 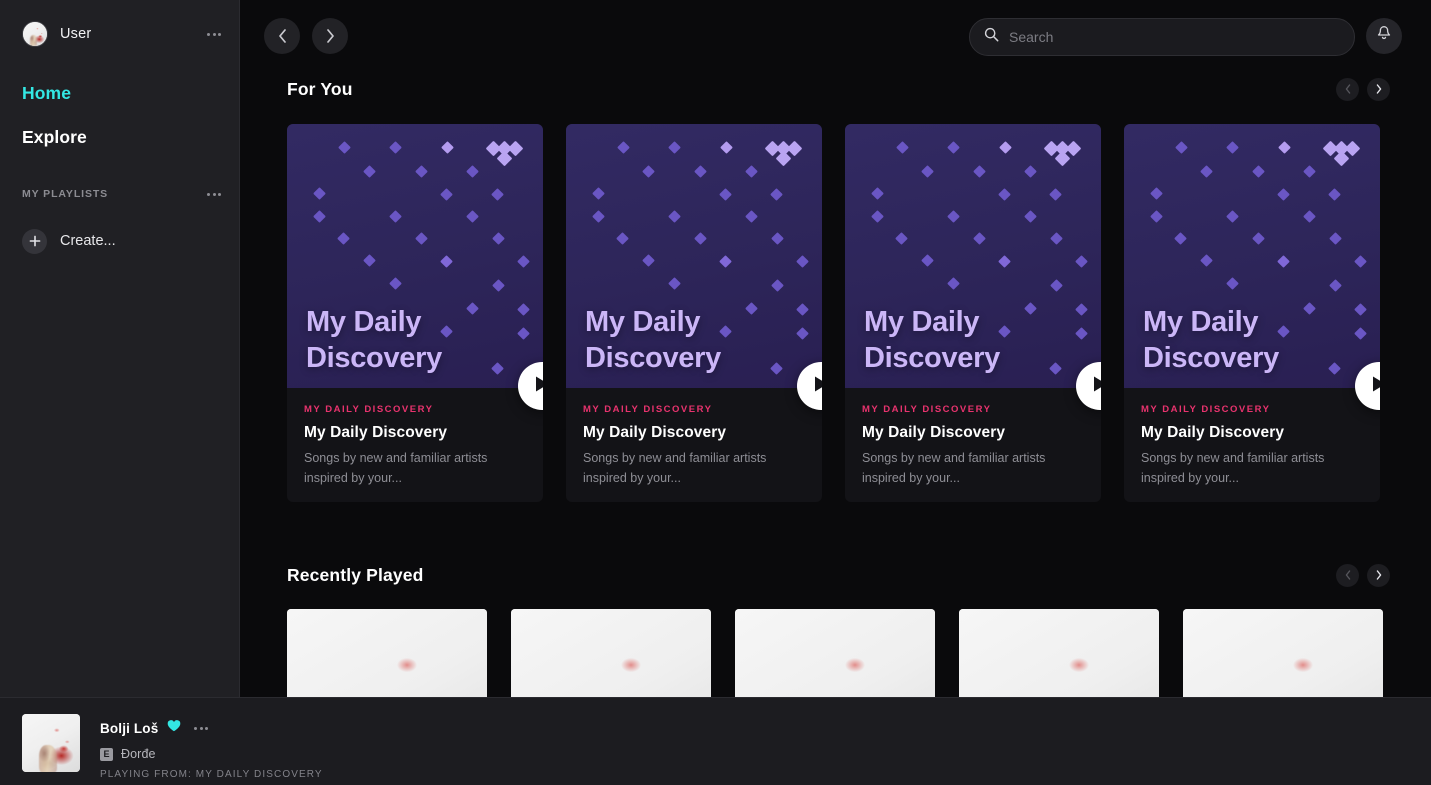 I want to click on tidal-logo-icon, so click(x=1342, y=153).